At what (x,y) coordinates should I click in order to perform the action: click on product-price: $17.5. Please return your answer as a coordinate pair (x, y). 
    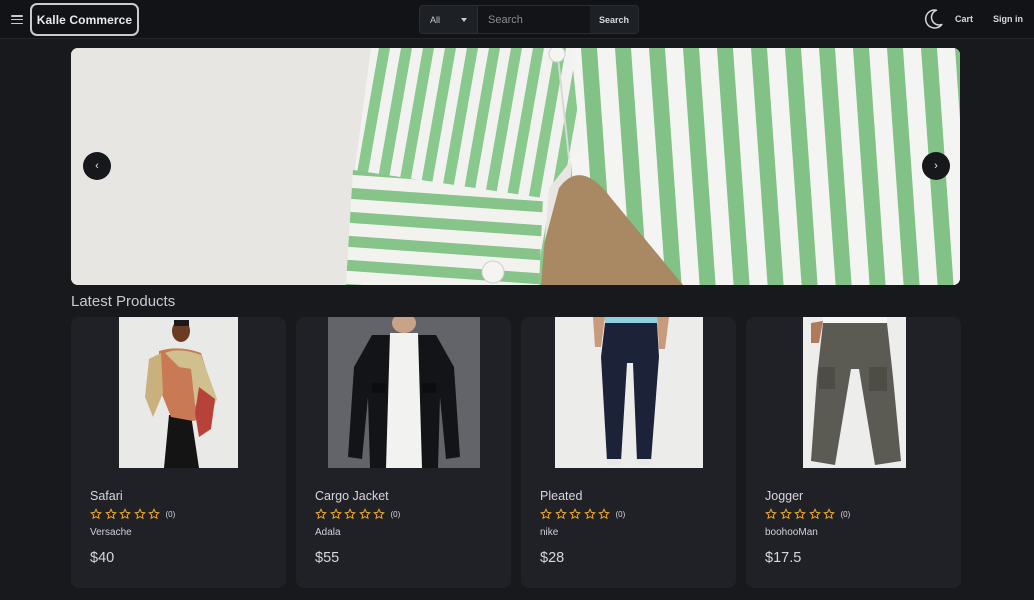
    Looking at the image, I should click on (783, 558).